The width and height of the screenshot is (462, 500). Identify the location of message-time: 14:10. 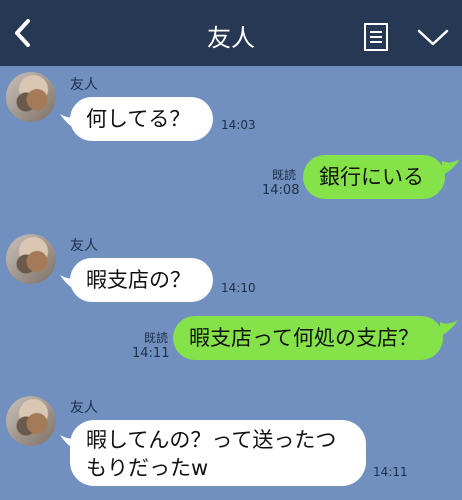
(238, 288).